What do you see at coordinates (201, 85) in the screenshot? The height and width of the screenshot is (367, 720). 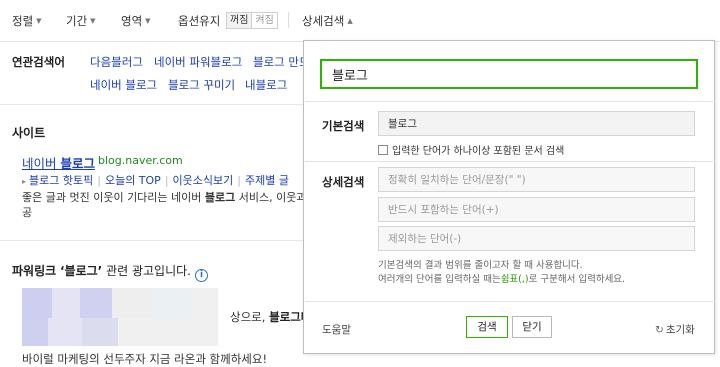 I see `related-link: 블로그 꾸미기` at bounding box center [201, 85].